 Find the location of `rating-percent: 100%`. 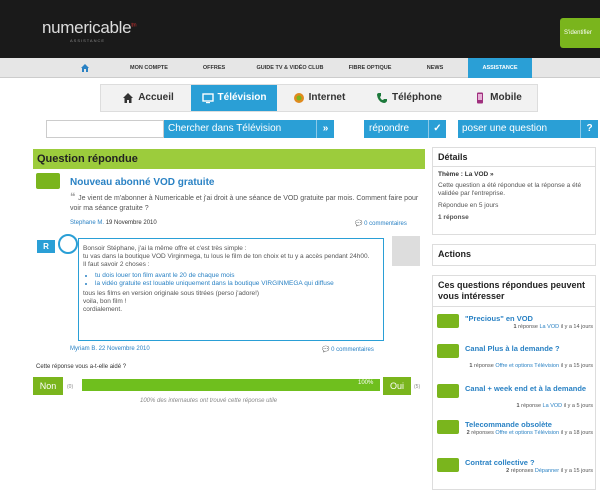

rating-percent: 100% is located at coordinates (366, 383).